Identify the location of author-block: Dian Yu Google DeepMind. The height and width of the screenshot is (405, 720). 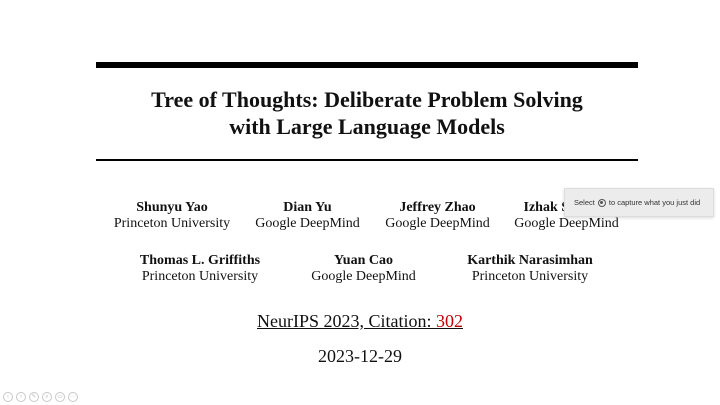
(307, 216).